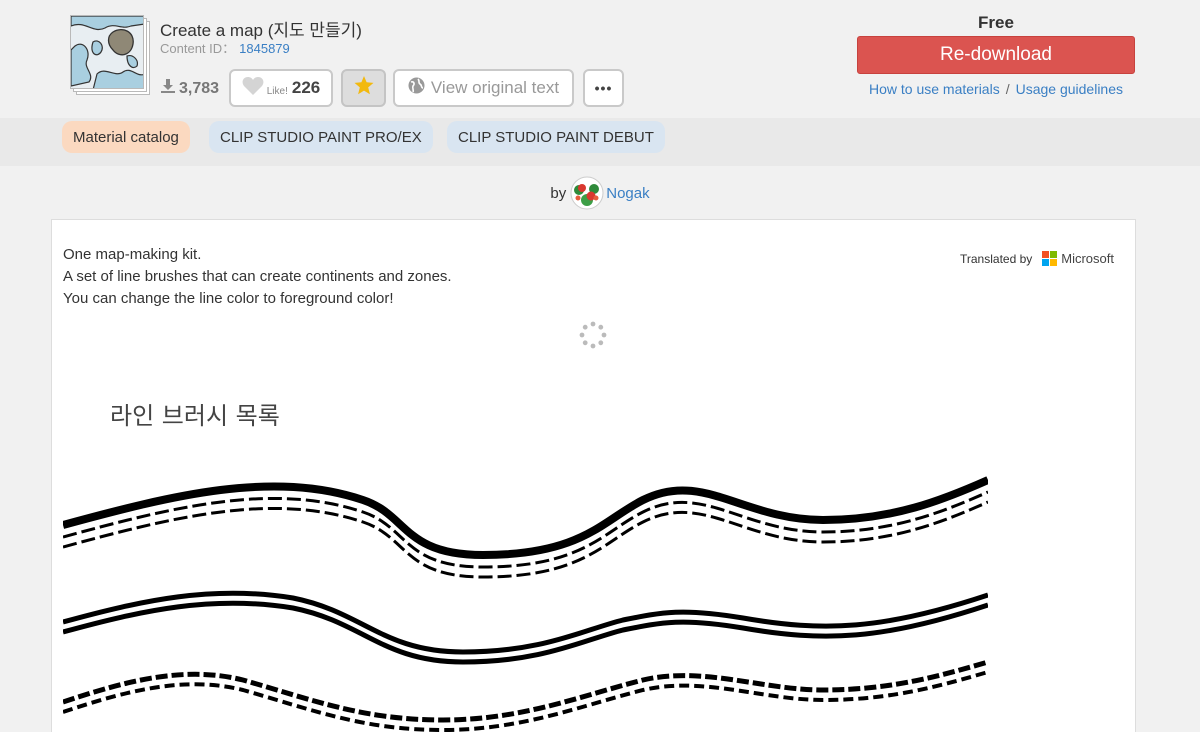 The width and height of the screenshot is (1200, 732). I want to click on tag-clip-studio-debut: CLIP STUDIO PAINT DEBUT, so click(556, 137).